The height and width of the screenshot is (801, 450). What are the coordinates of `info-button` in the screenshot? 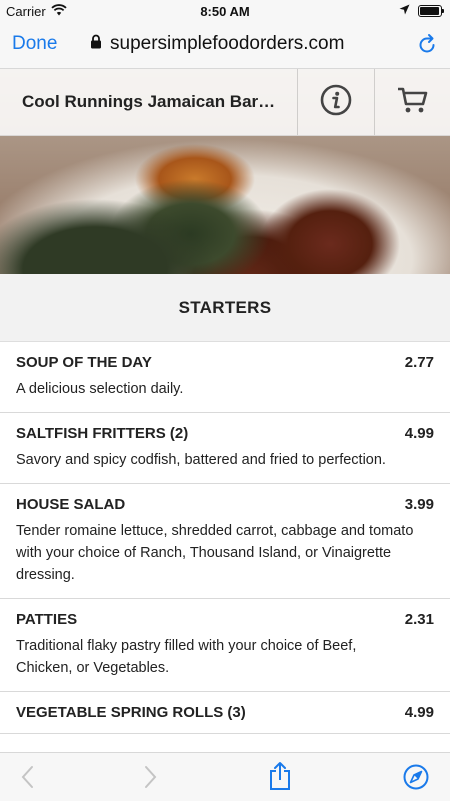 It's located at (336, 102).